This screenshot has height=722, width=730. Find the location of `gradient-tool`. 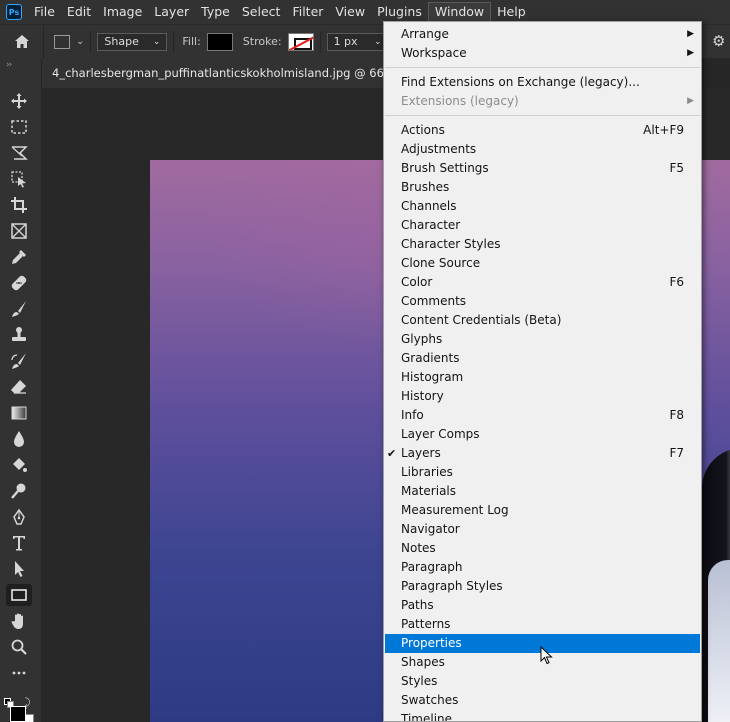

gradient-tool is located at coordinates (19, 413).